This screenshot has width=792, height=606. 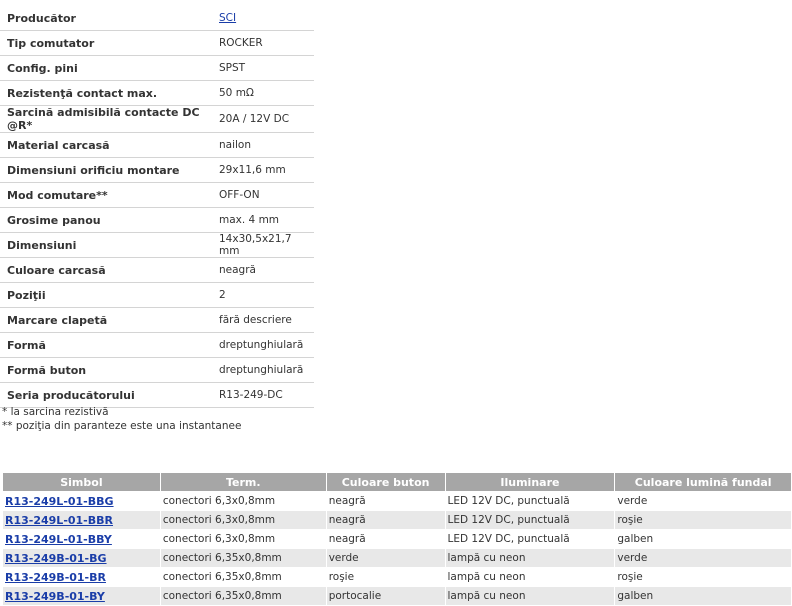 I want to click on column-header-terminal: Term., so click(x=243, y=482).